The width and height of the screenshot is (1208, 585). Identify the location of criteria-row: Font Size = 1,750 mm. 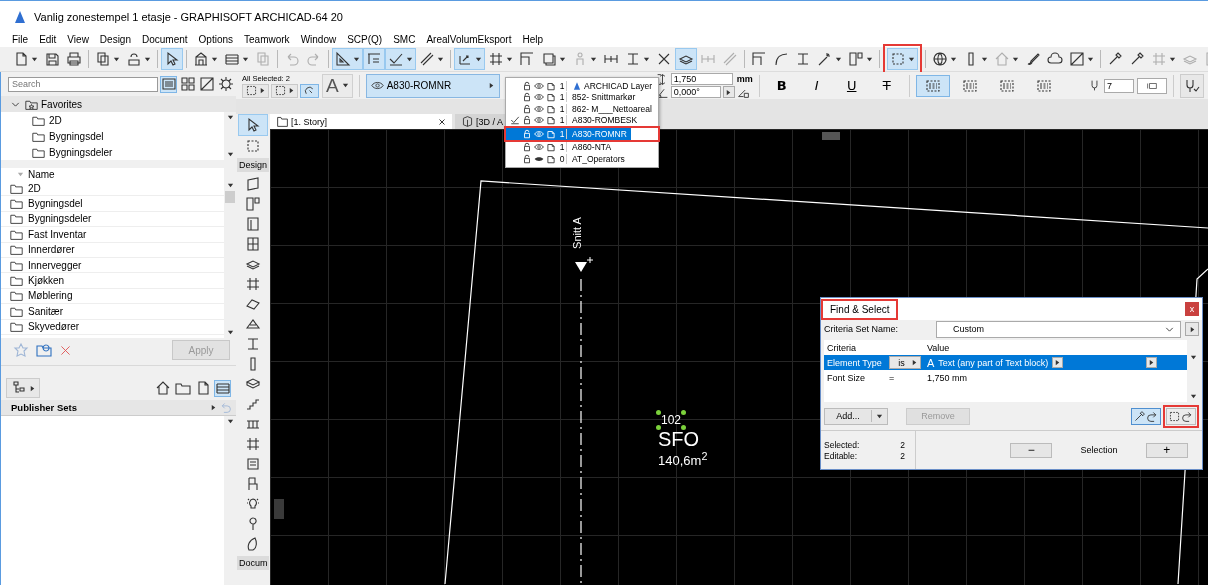
(1005, 377).